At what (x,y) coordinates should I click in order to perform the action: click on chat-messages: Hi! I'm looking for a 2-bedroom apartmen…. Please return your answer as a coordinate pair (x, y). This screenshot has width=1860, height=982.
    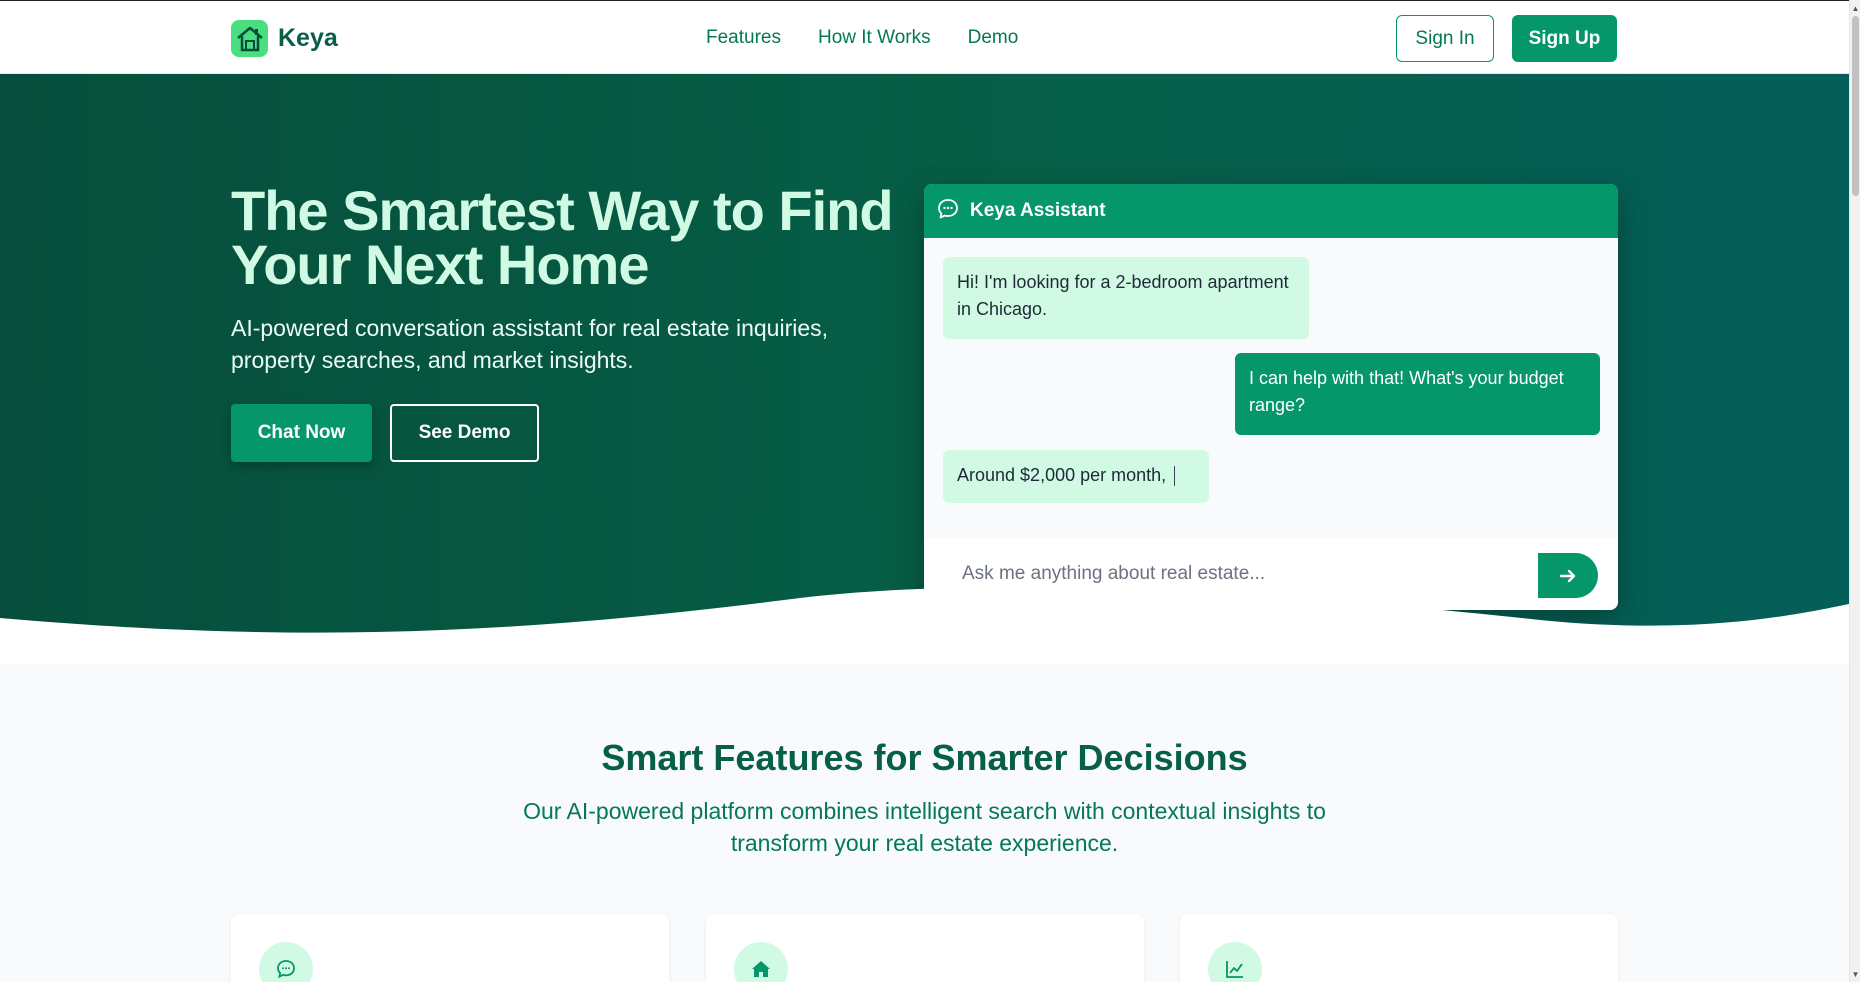
    Looking at the image, I should click on (1271, 388).